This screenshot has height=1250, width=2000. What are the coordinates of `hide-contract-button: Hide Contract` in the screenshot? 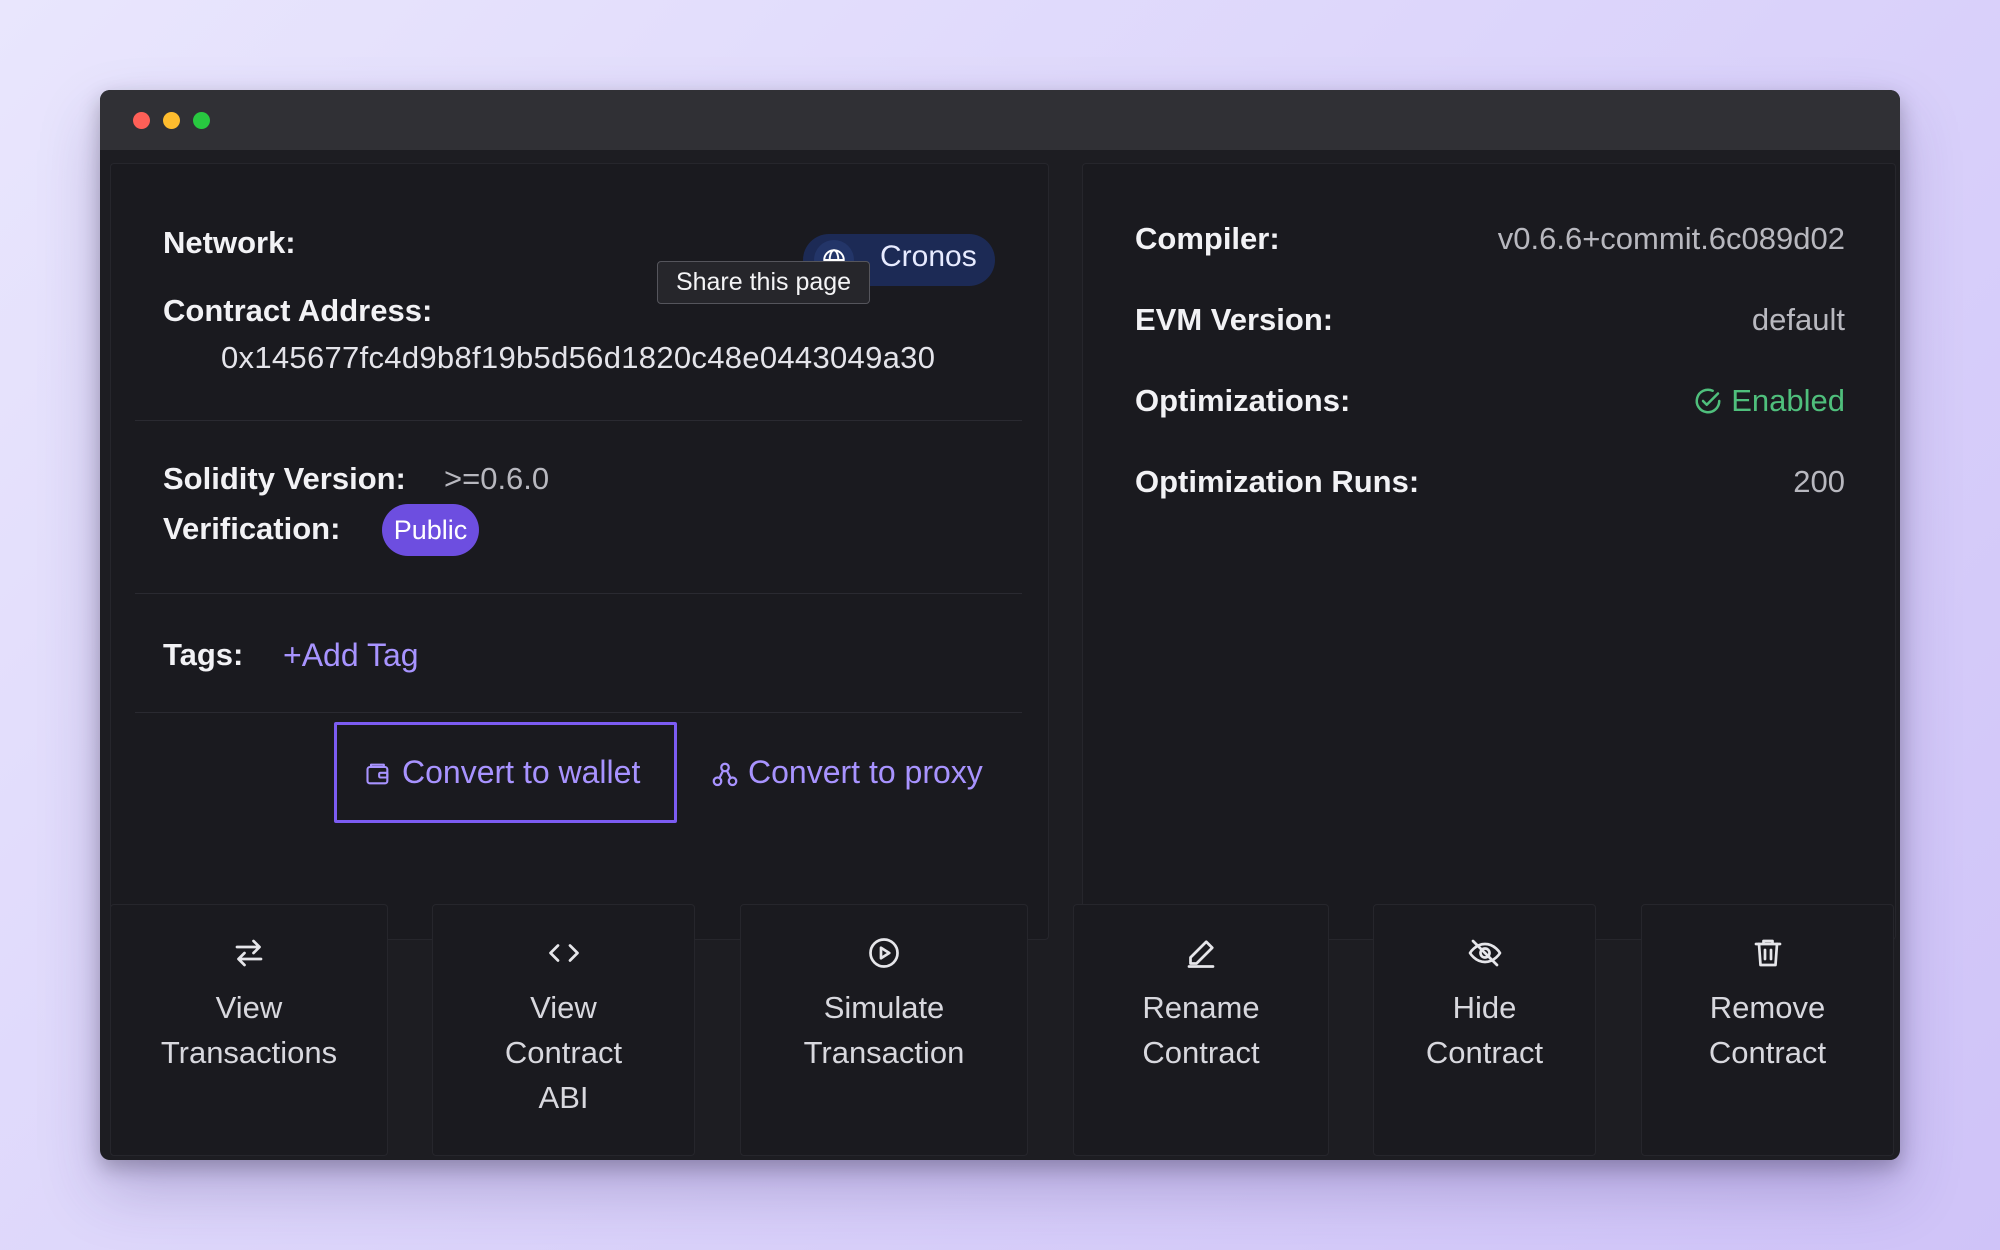 It's located at (1484, 1030).